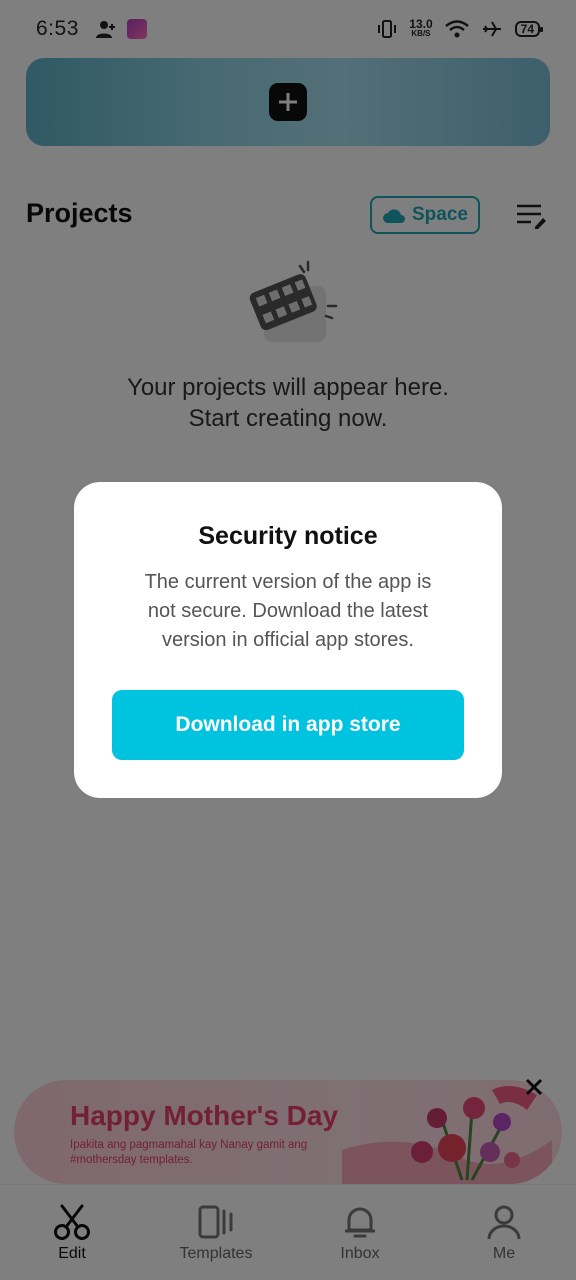 Image resolution: width=576 pixels, height=1280 pixels. What do you see at coordinates (288, 582) in the screenshot?
I see `dialog-message-line-1: The current version of the app is` at bounding box center [288, 582].